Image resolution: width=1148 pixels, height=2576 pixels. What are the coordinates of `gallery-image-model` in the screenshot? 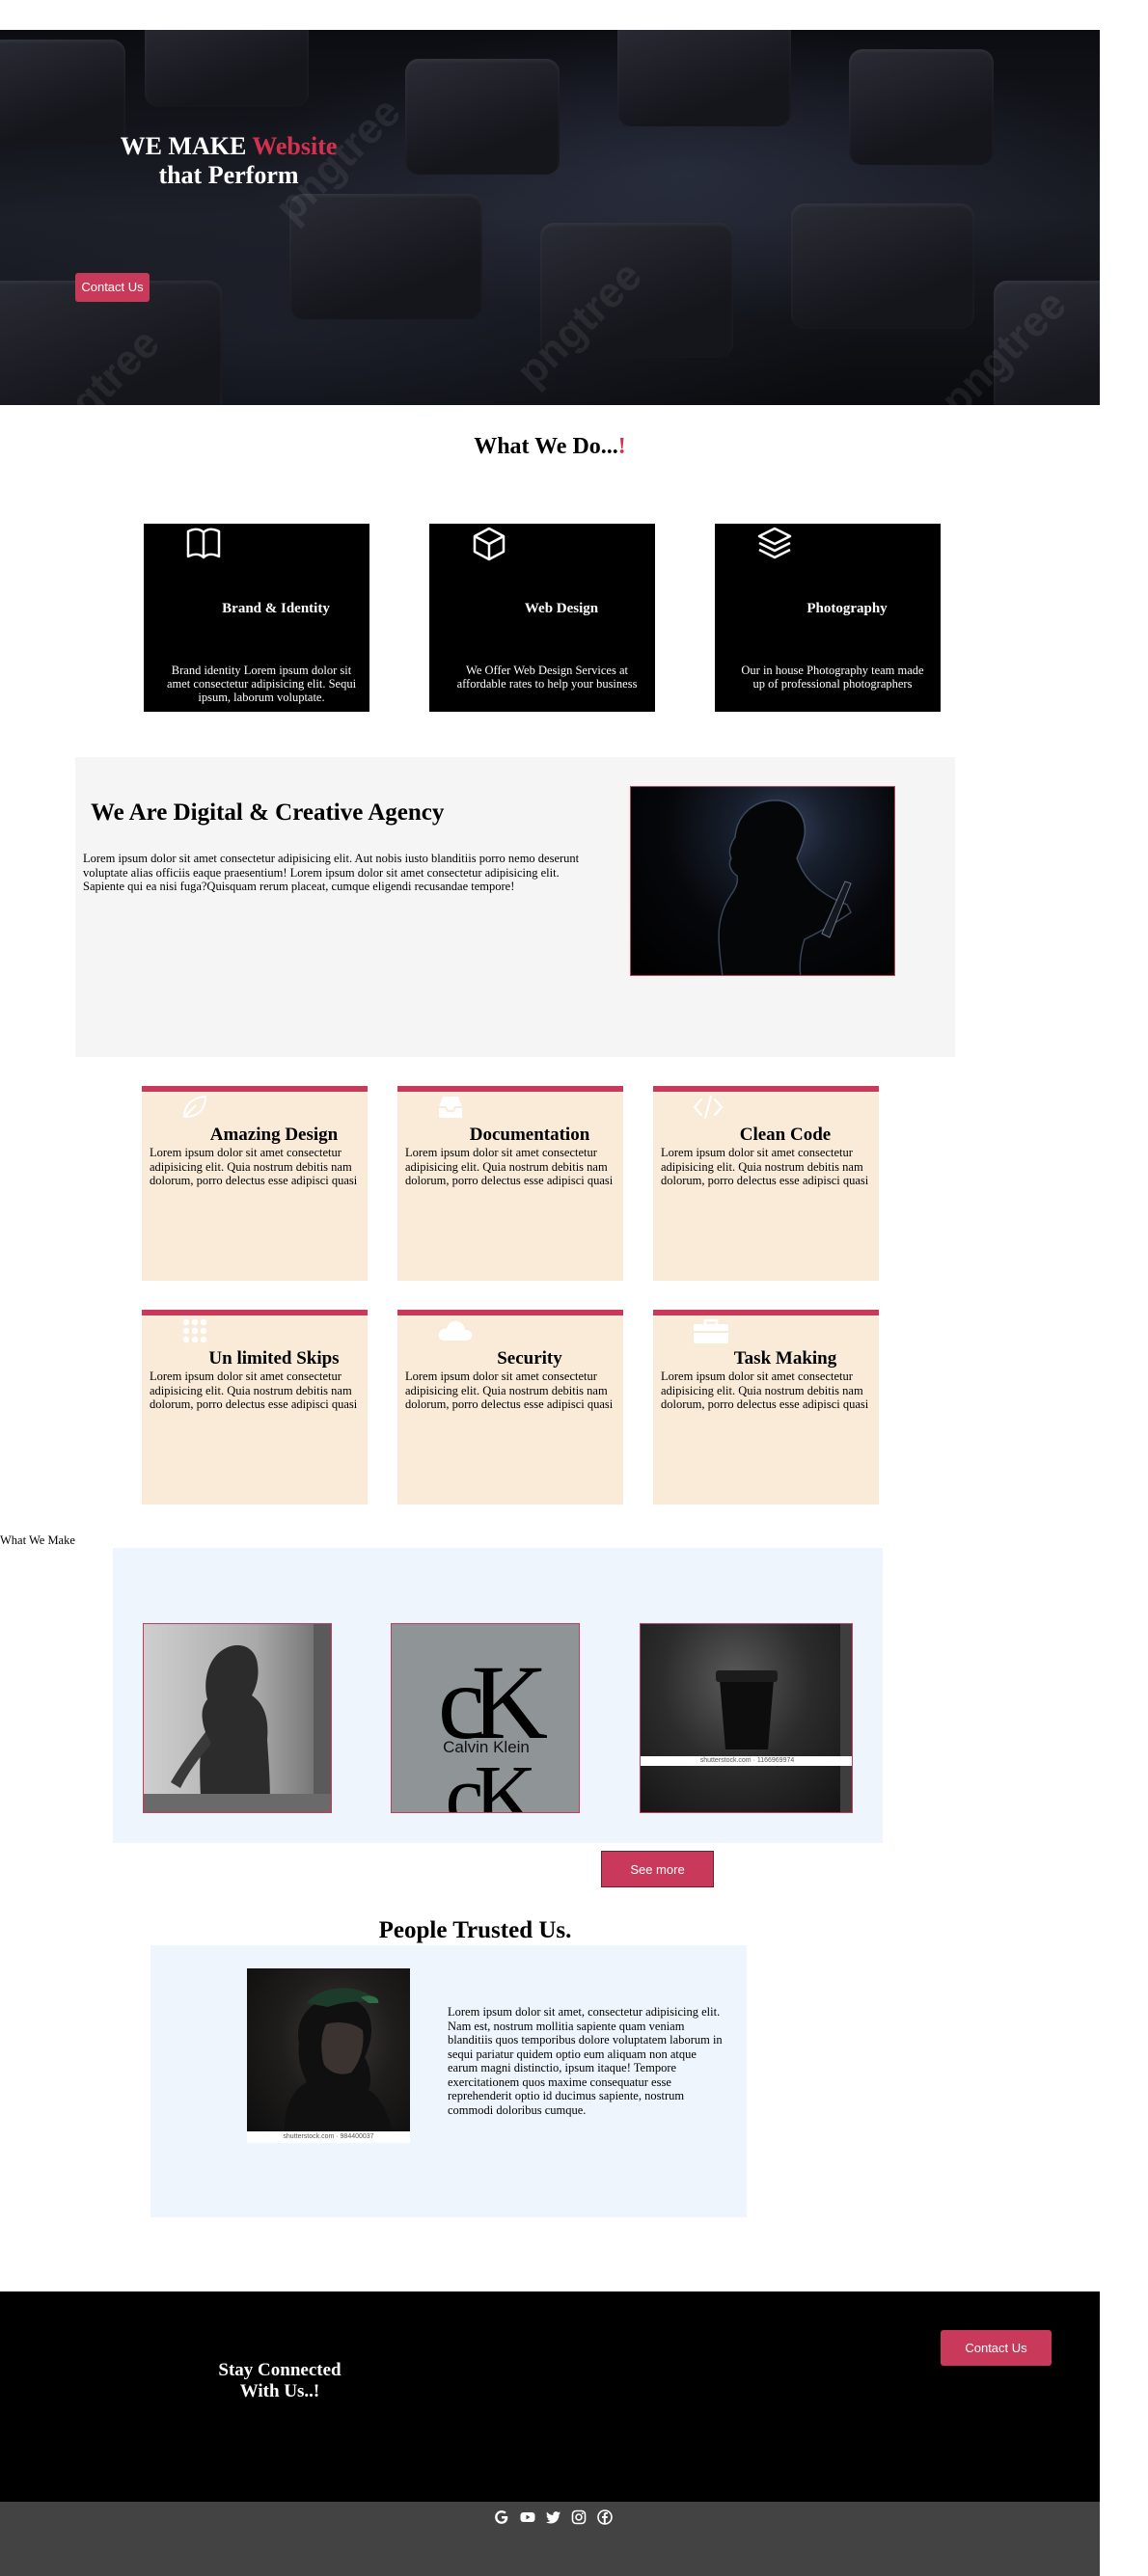 It's located at (237, 1718).